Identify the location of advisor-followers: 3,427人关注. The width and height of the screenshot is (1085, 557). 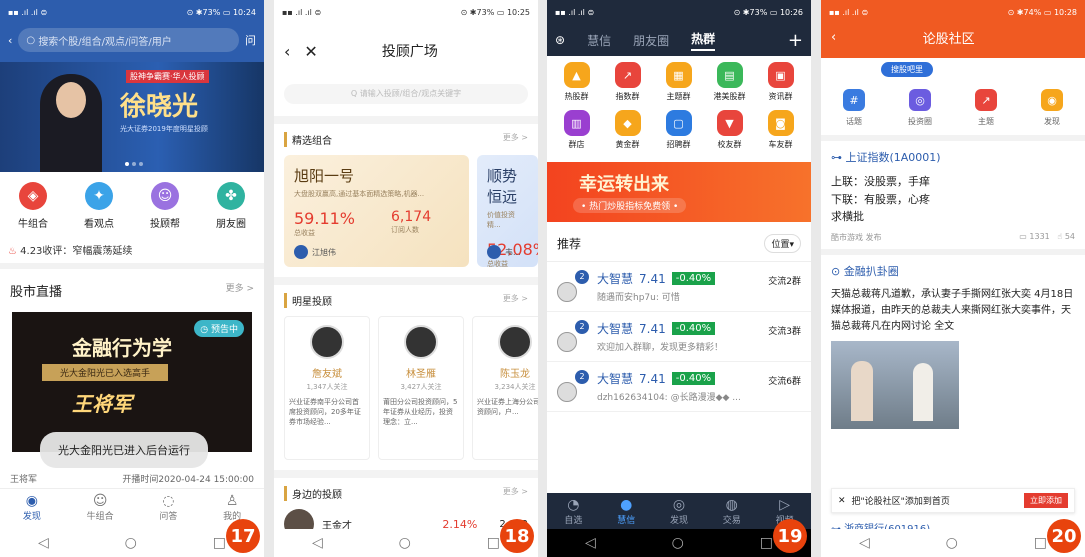
(421, 387).